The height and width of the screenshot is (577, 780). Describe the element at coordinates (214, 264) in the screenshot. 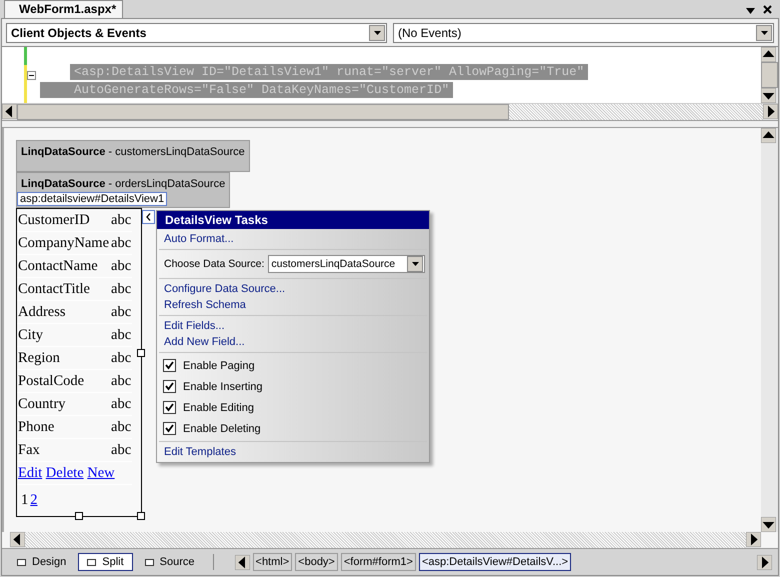

I see `field-label: Choose Data Source:` at that location.